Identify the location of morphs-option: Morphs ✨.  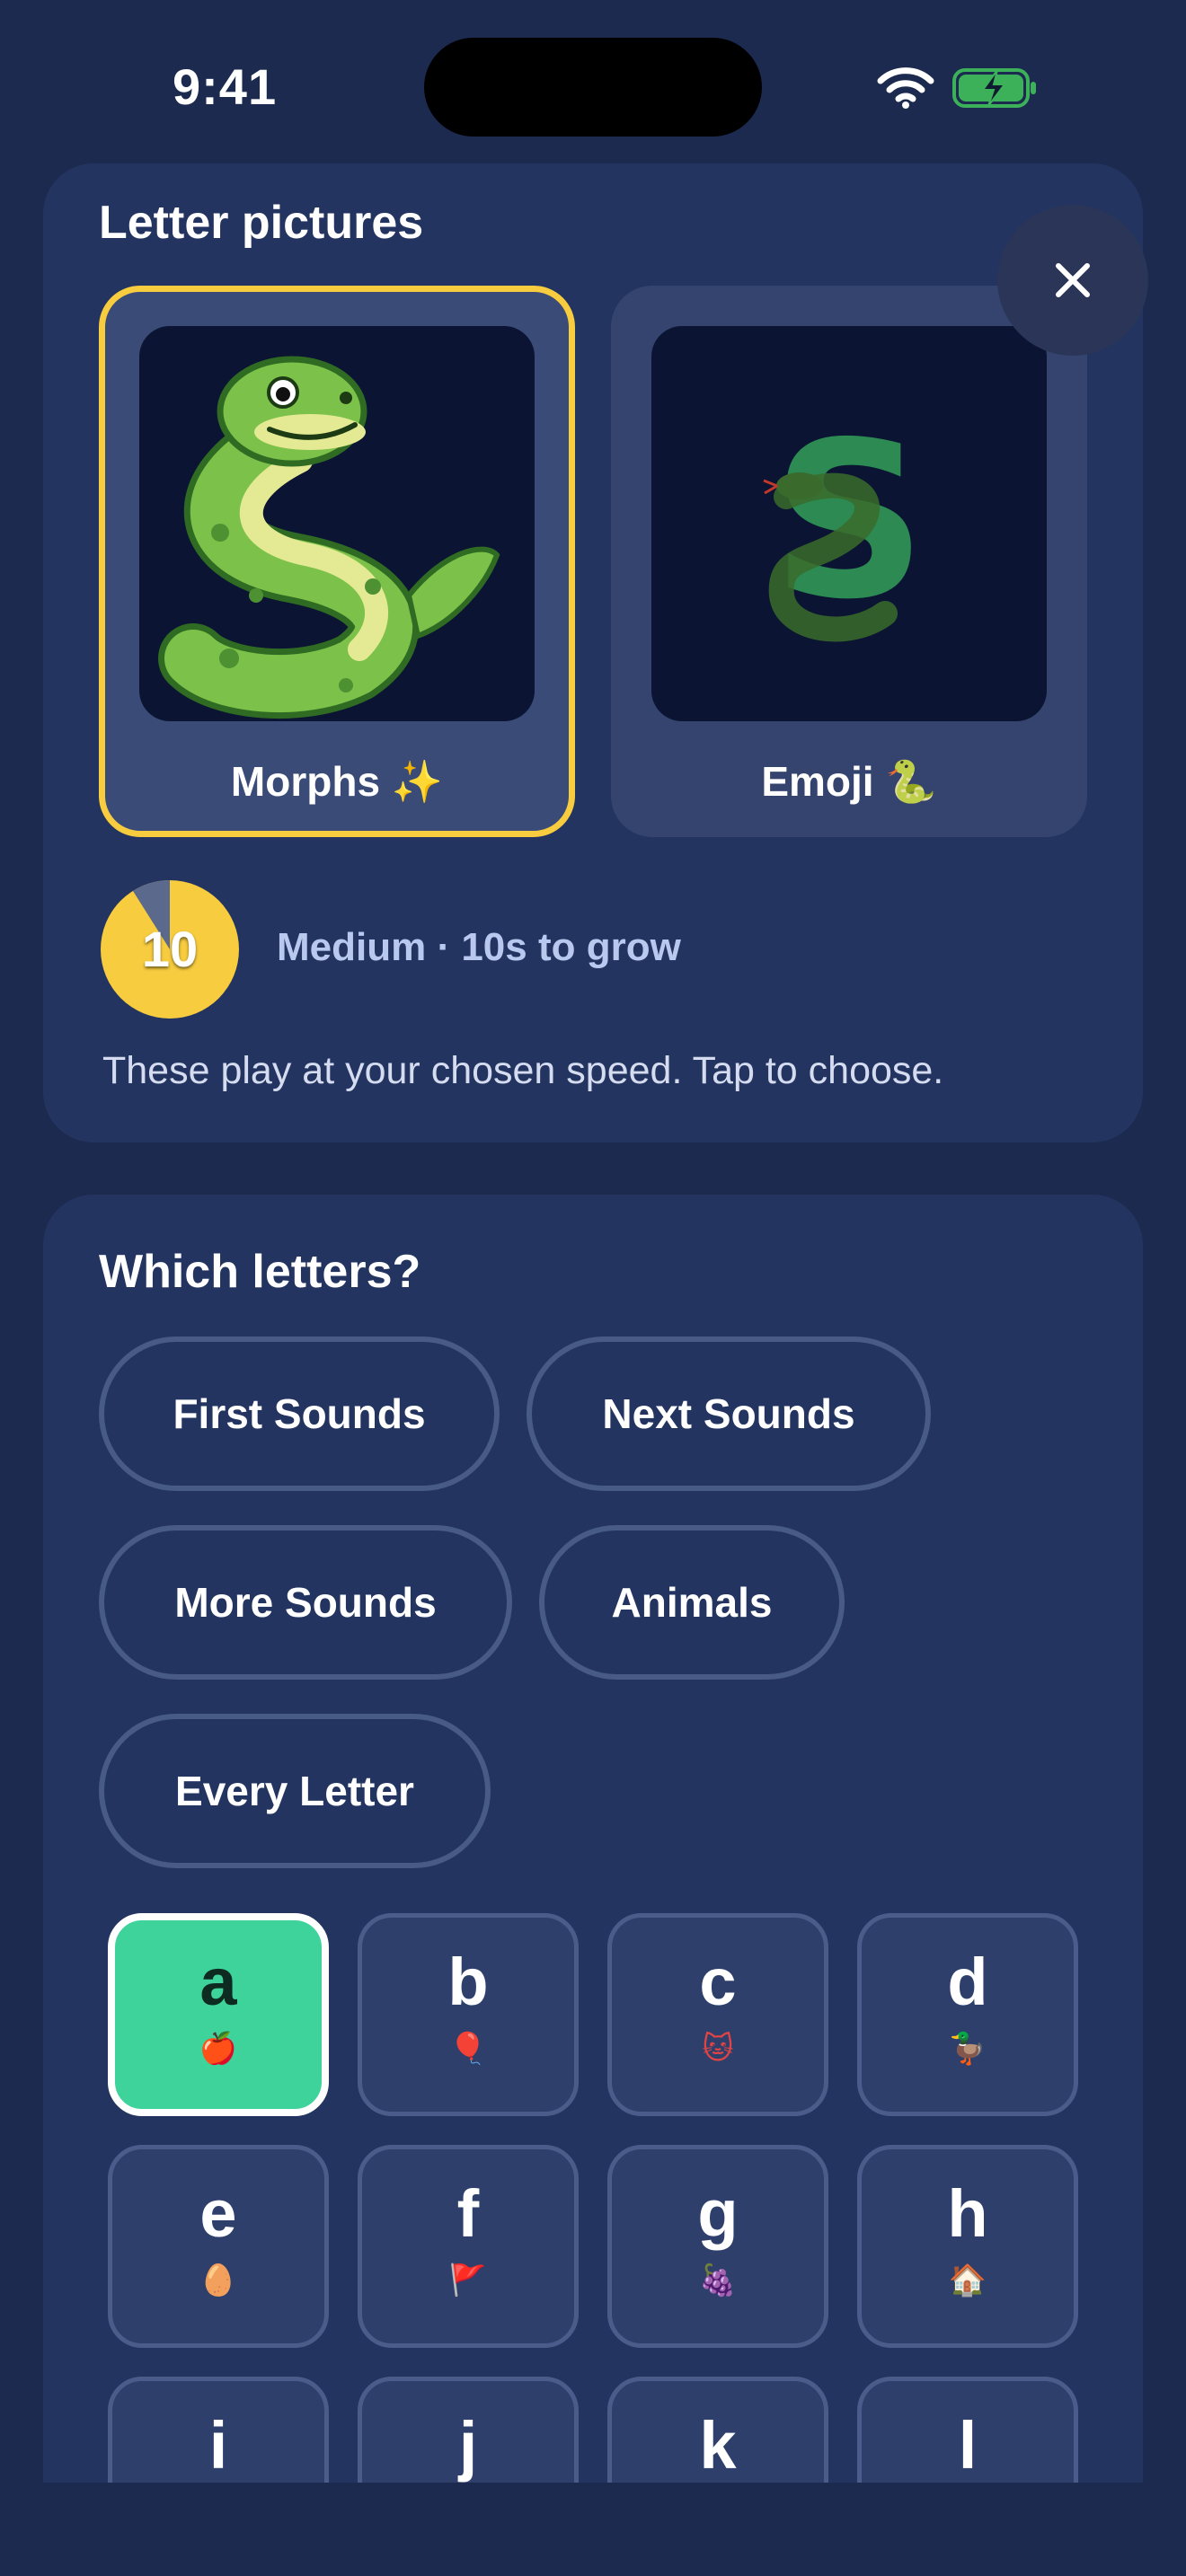
(337, 561).